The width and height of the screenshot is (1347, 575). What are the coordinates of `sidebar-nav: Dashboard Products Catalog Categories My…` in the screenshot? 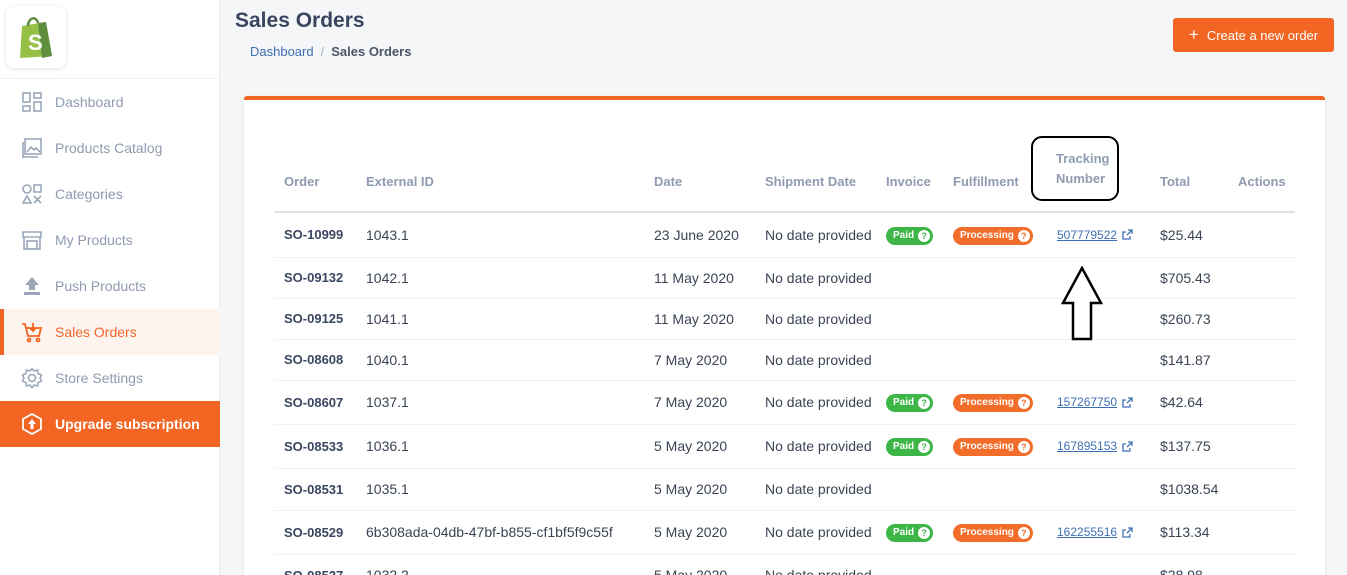 It's located at (110, 263).